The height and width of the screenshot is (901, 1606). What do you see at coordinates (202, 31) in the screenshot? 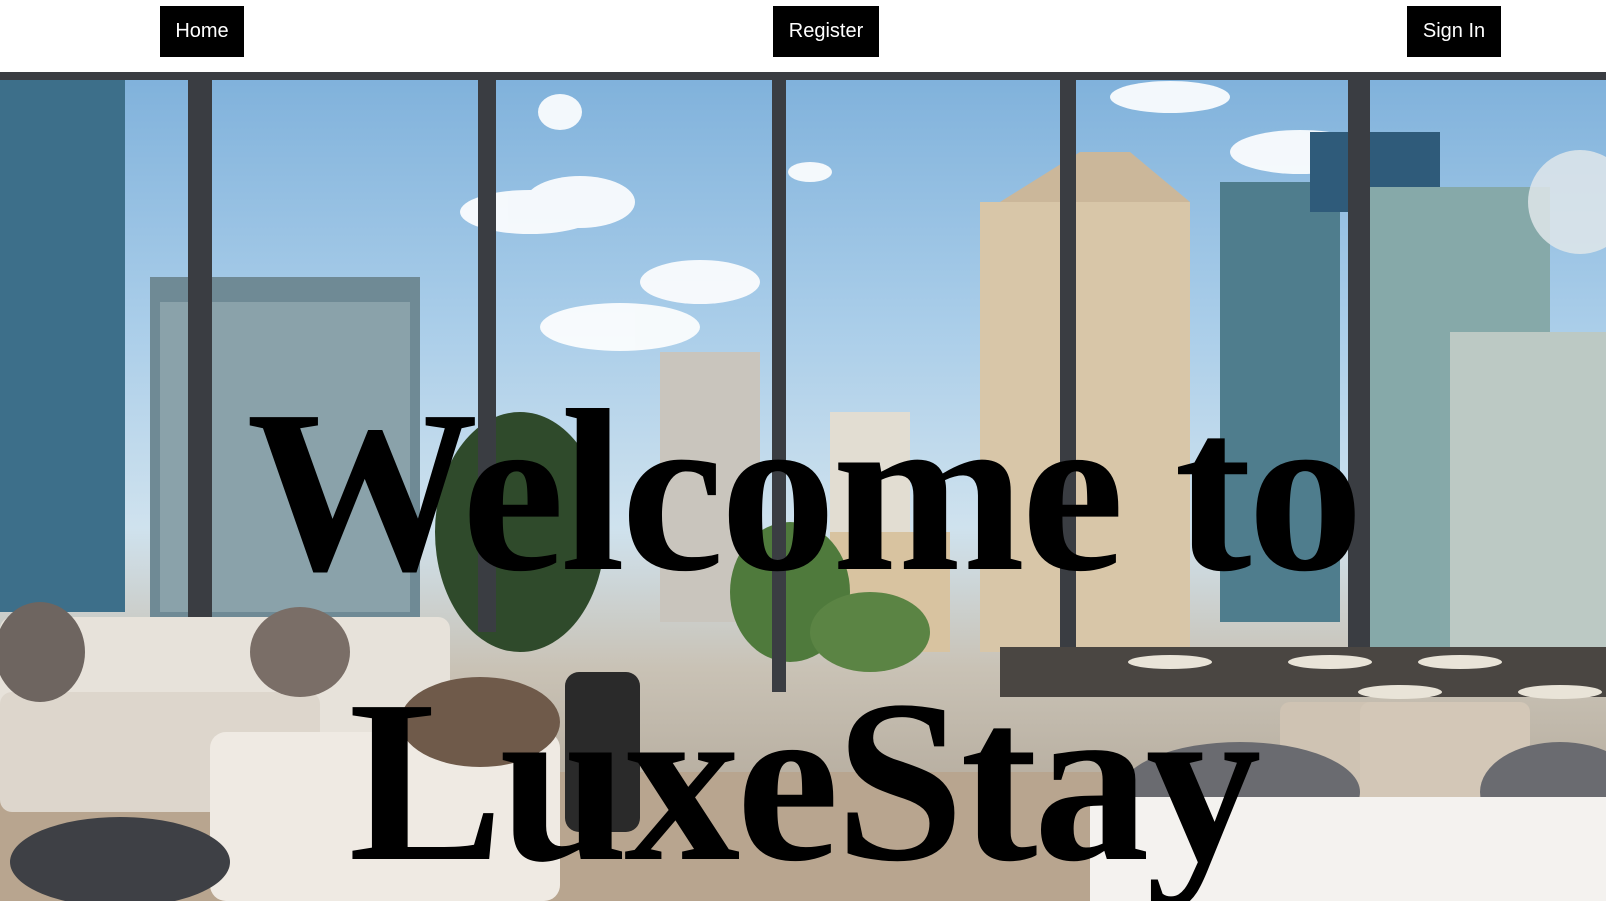
I see `home-button: Home` at bounding box center [202, 31].